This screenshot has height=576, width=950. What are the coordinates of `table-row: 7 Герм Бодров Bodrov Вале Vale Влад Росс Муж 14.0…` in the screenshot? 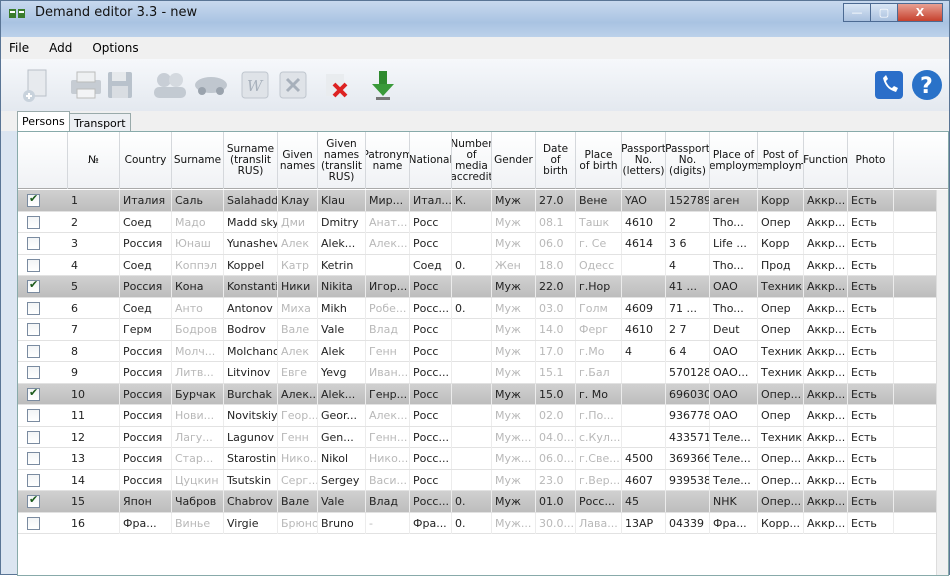 It's located at (483, 330).